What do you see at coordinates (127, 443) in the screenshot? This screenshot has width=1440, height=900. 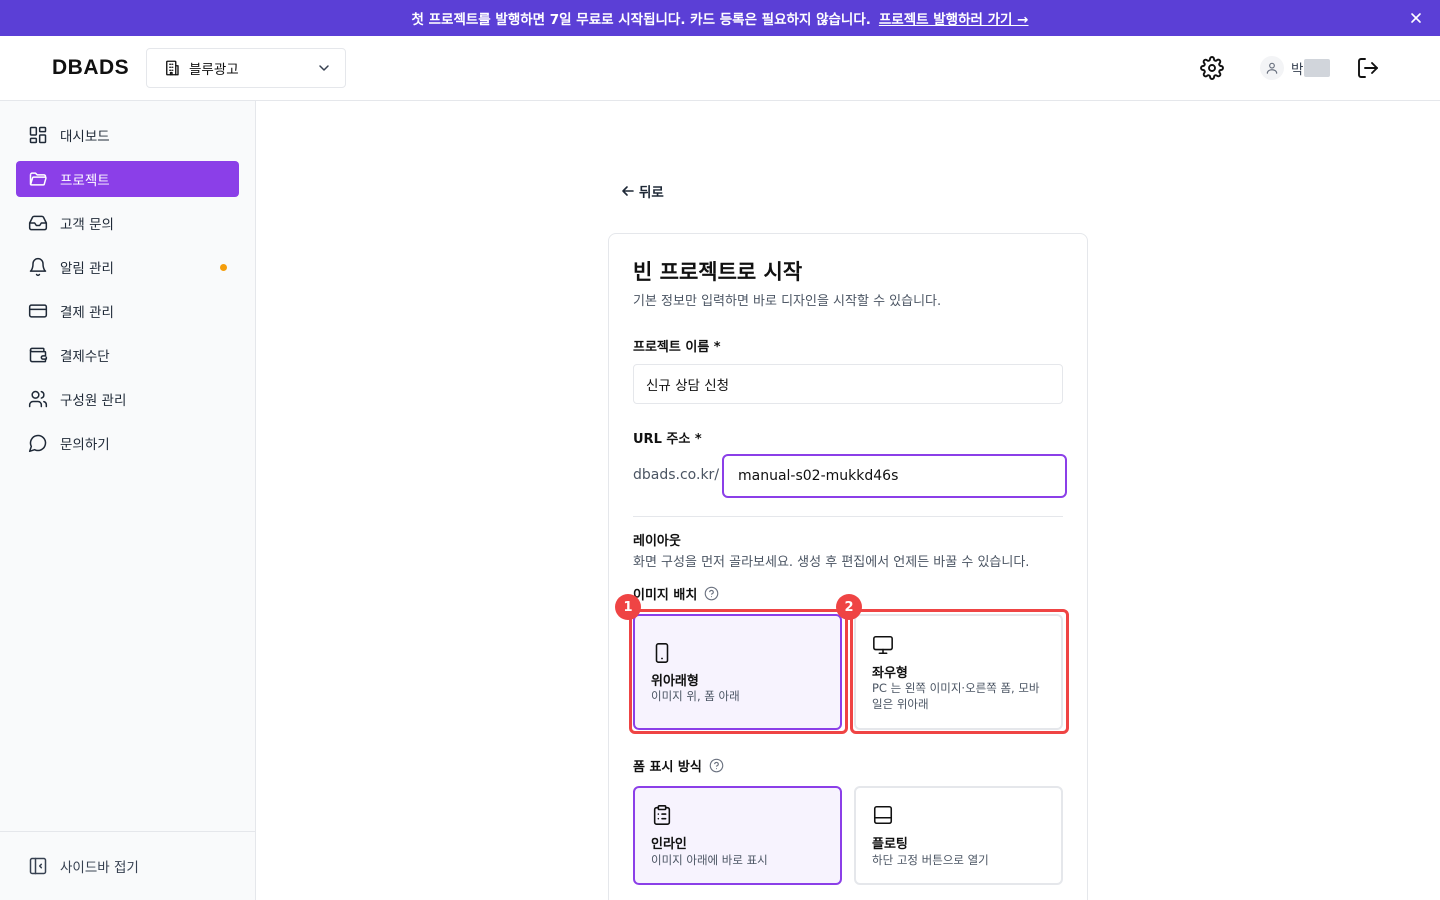 I see `sidebar-item-contact: 문의하기` at bounding box center [127, 443].